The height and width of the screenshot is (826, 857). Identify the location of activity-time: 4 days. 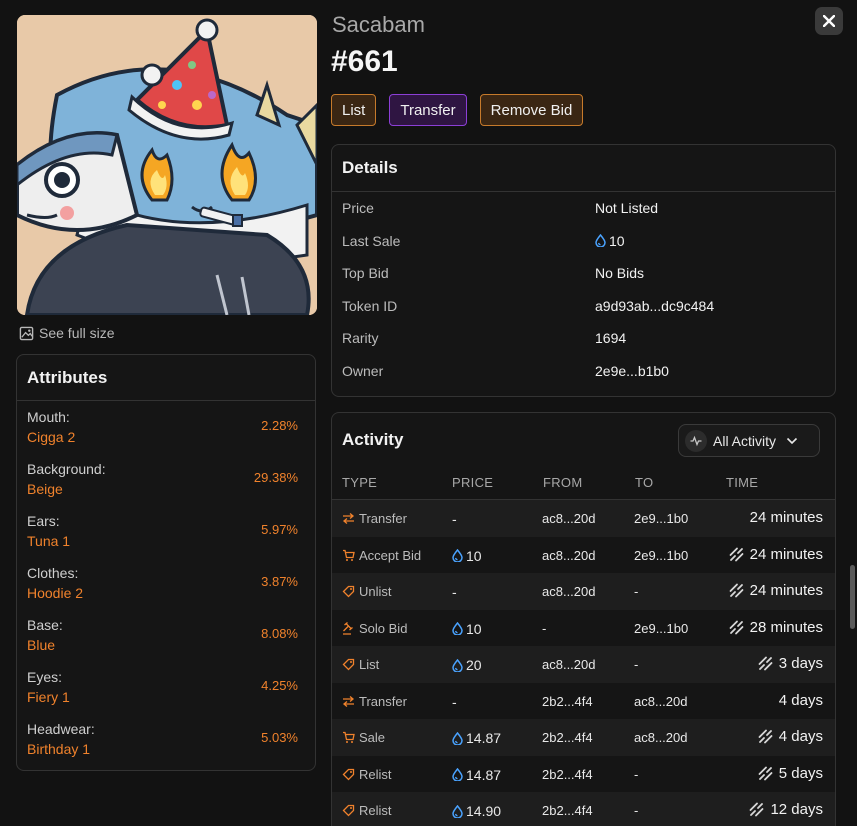
(801, 700).